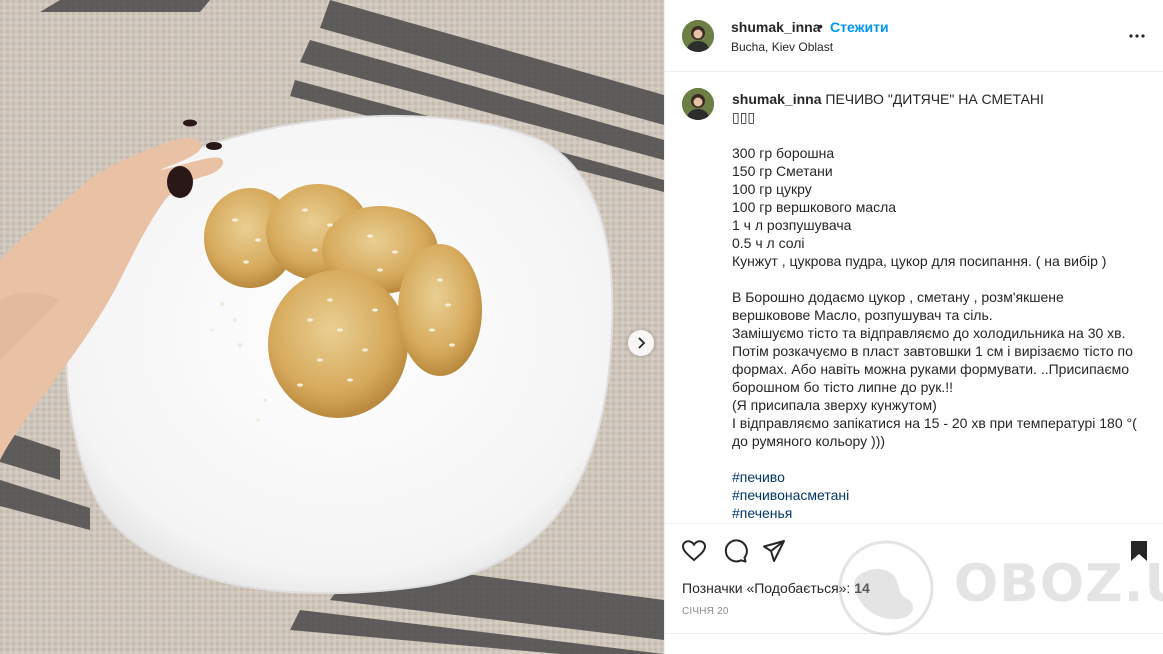  Describe the element at coordinates (694, 551) in the screenshot. I see `heart-icon` at that location.